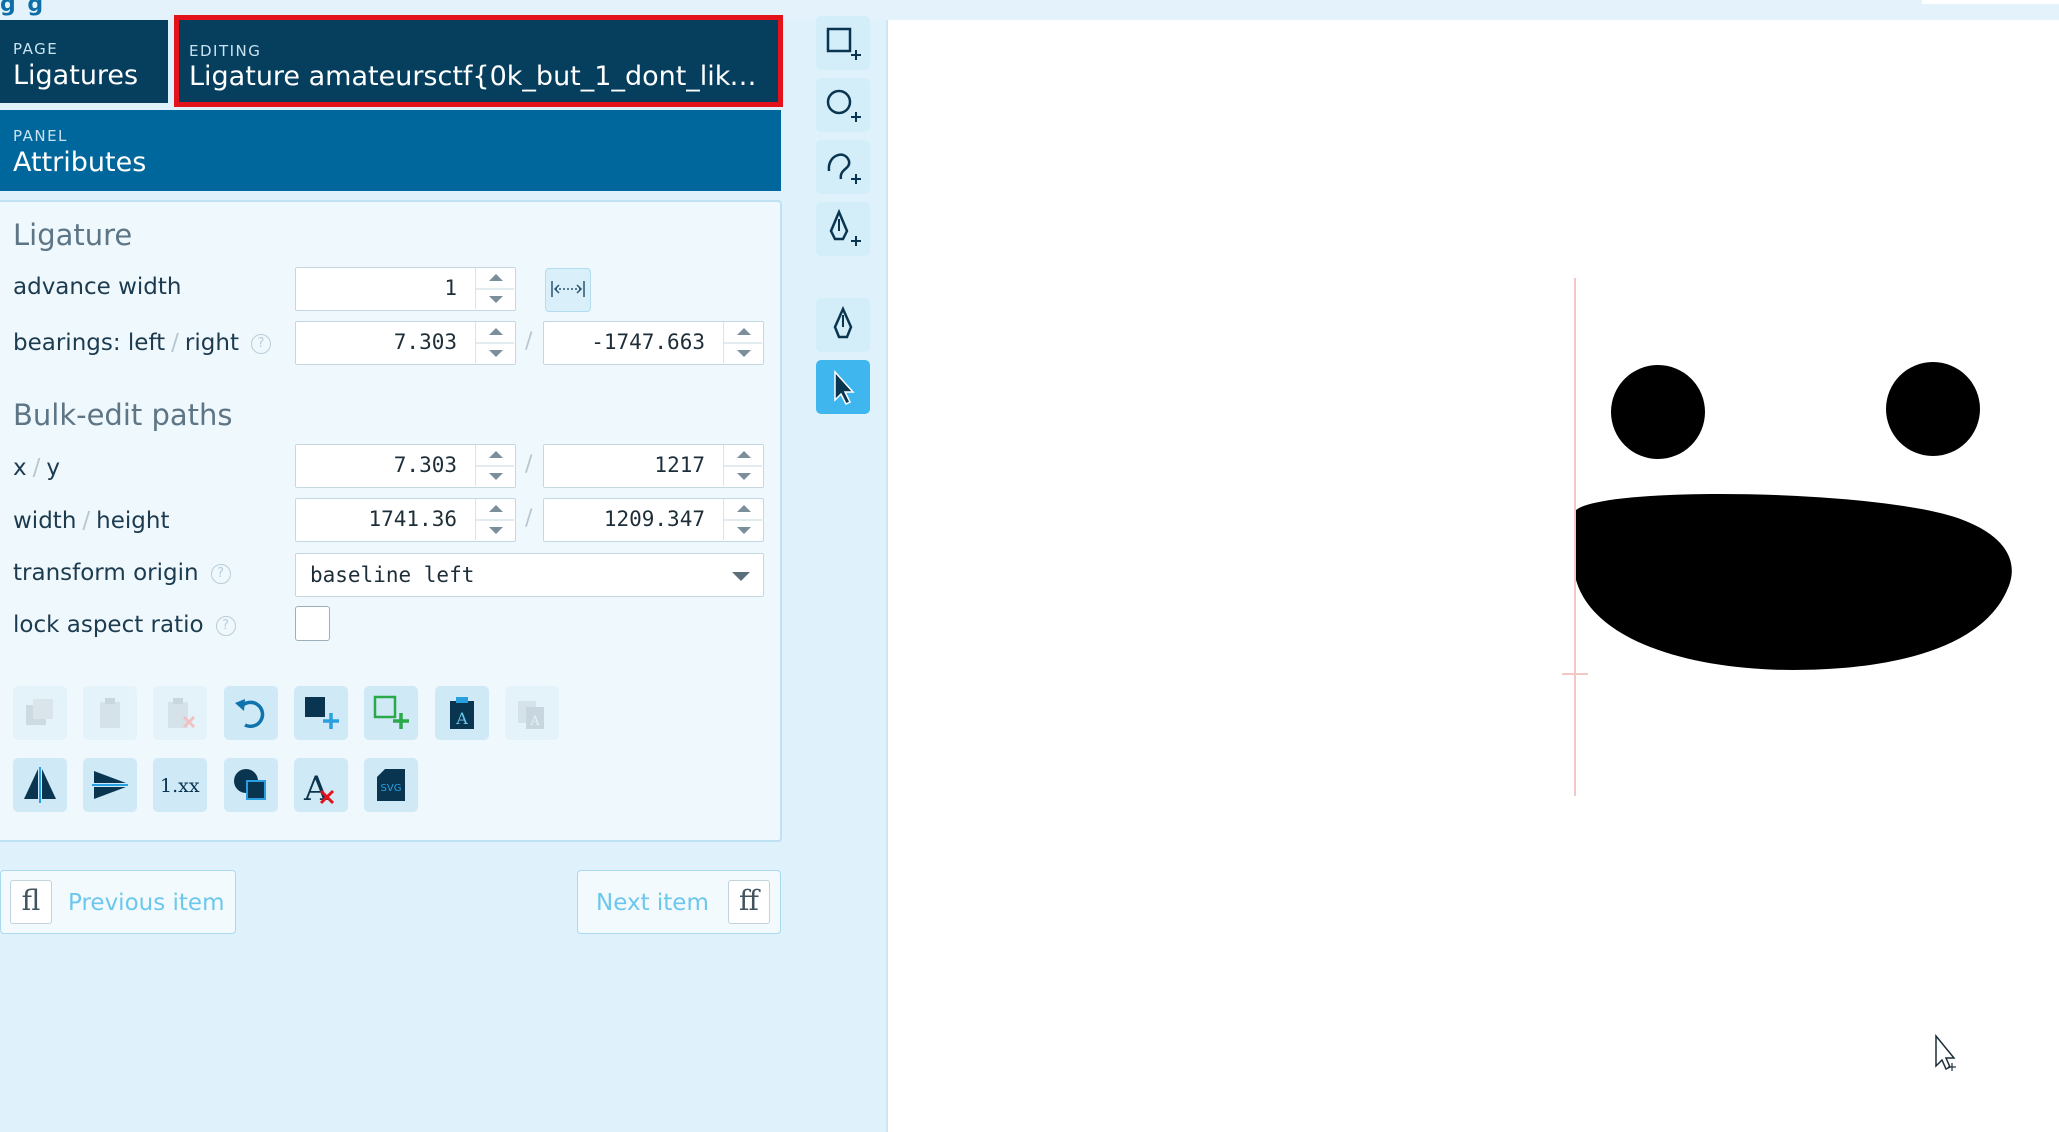 This screenshot has width=2059, height=1132. I want to click on remove-glyph-icon: A, so click(319, 787).